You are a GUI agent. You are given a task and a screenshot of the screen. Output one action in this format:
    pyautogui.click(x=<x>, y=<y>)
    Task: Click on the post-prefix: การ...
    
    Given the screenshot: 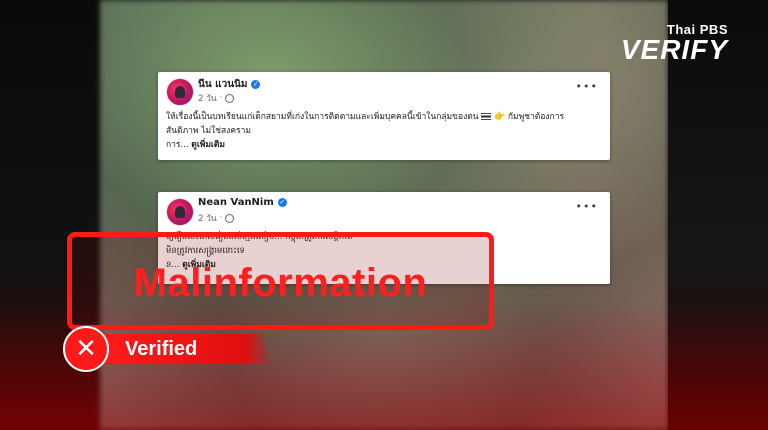 What is the action you would take?
    pyautogui.click(x=177, y=145)
    